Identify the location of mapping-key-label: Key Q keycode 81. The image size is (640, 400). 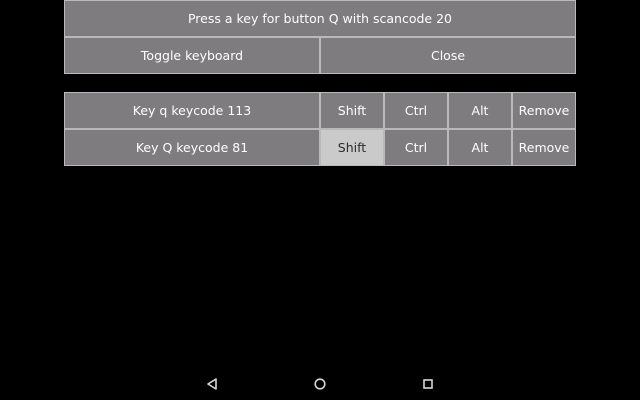
(192, 147).